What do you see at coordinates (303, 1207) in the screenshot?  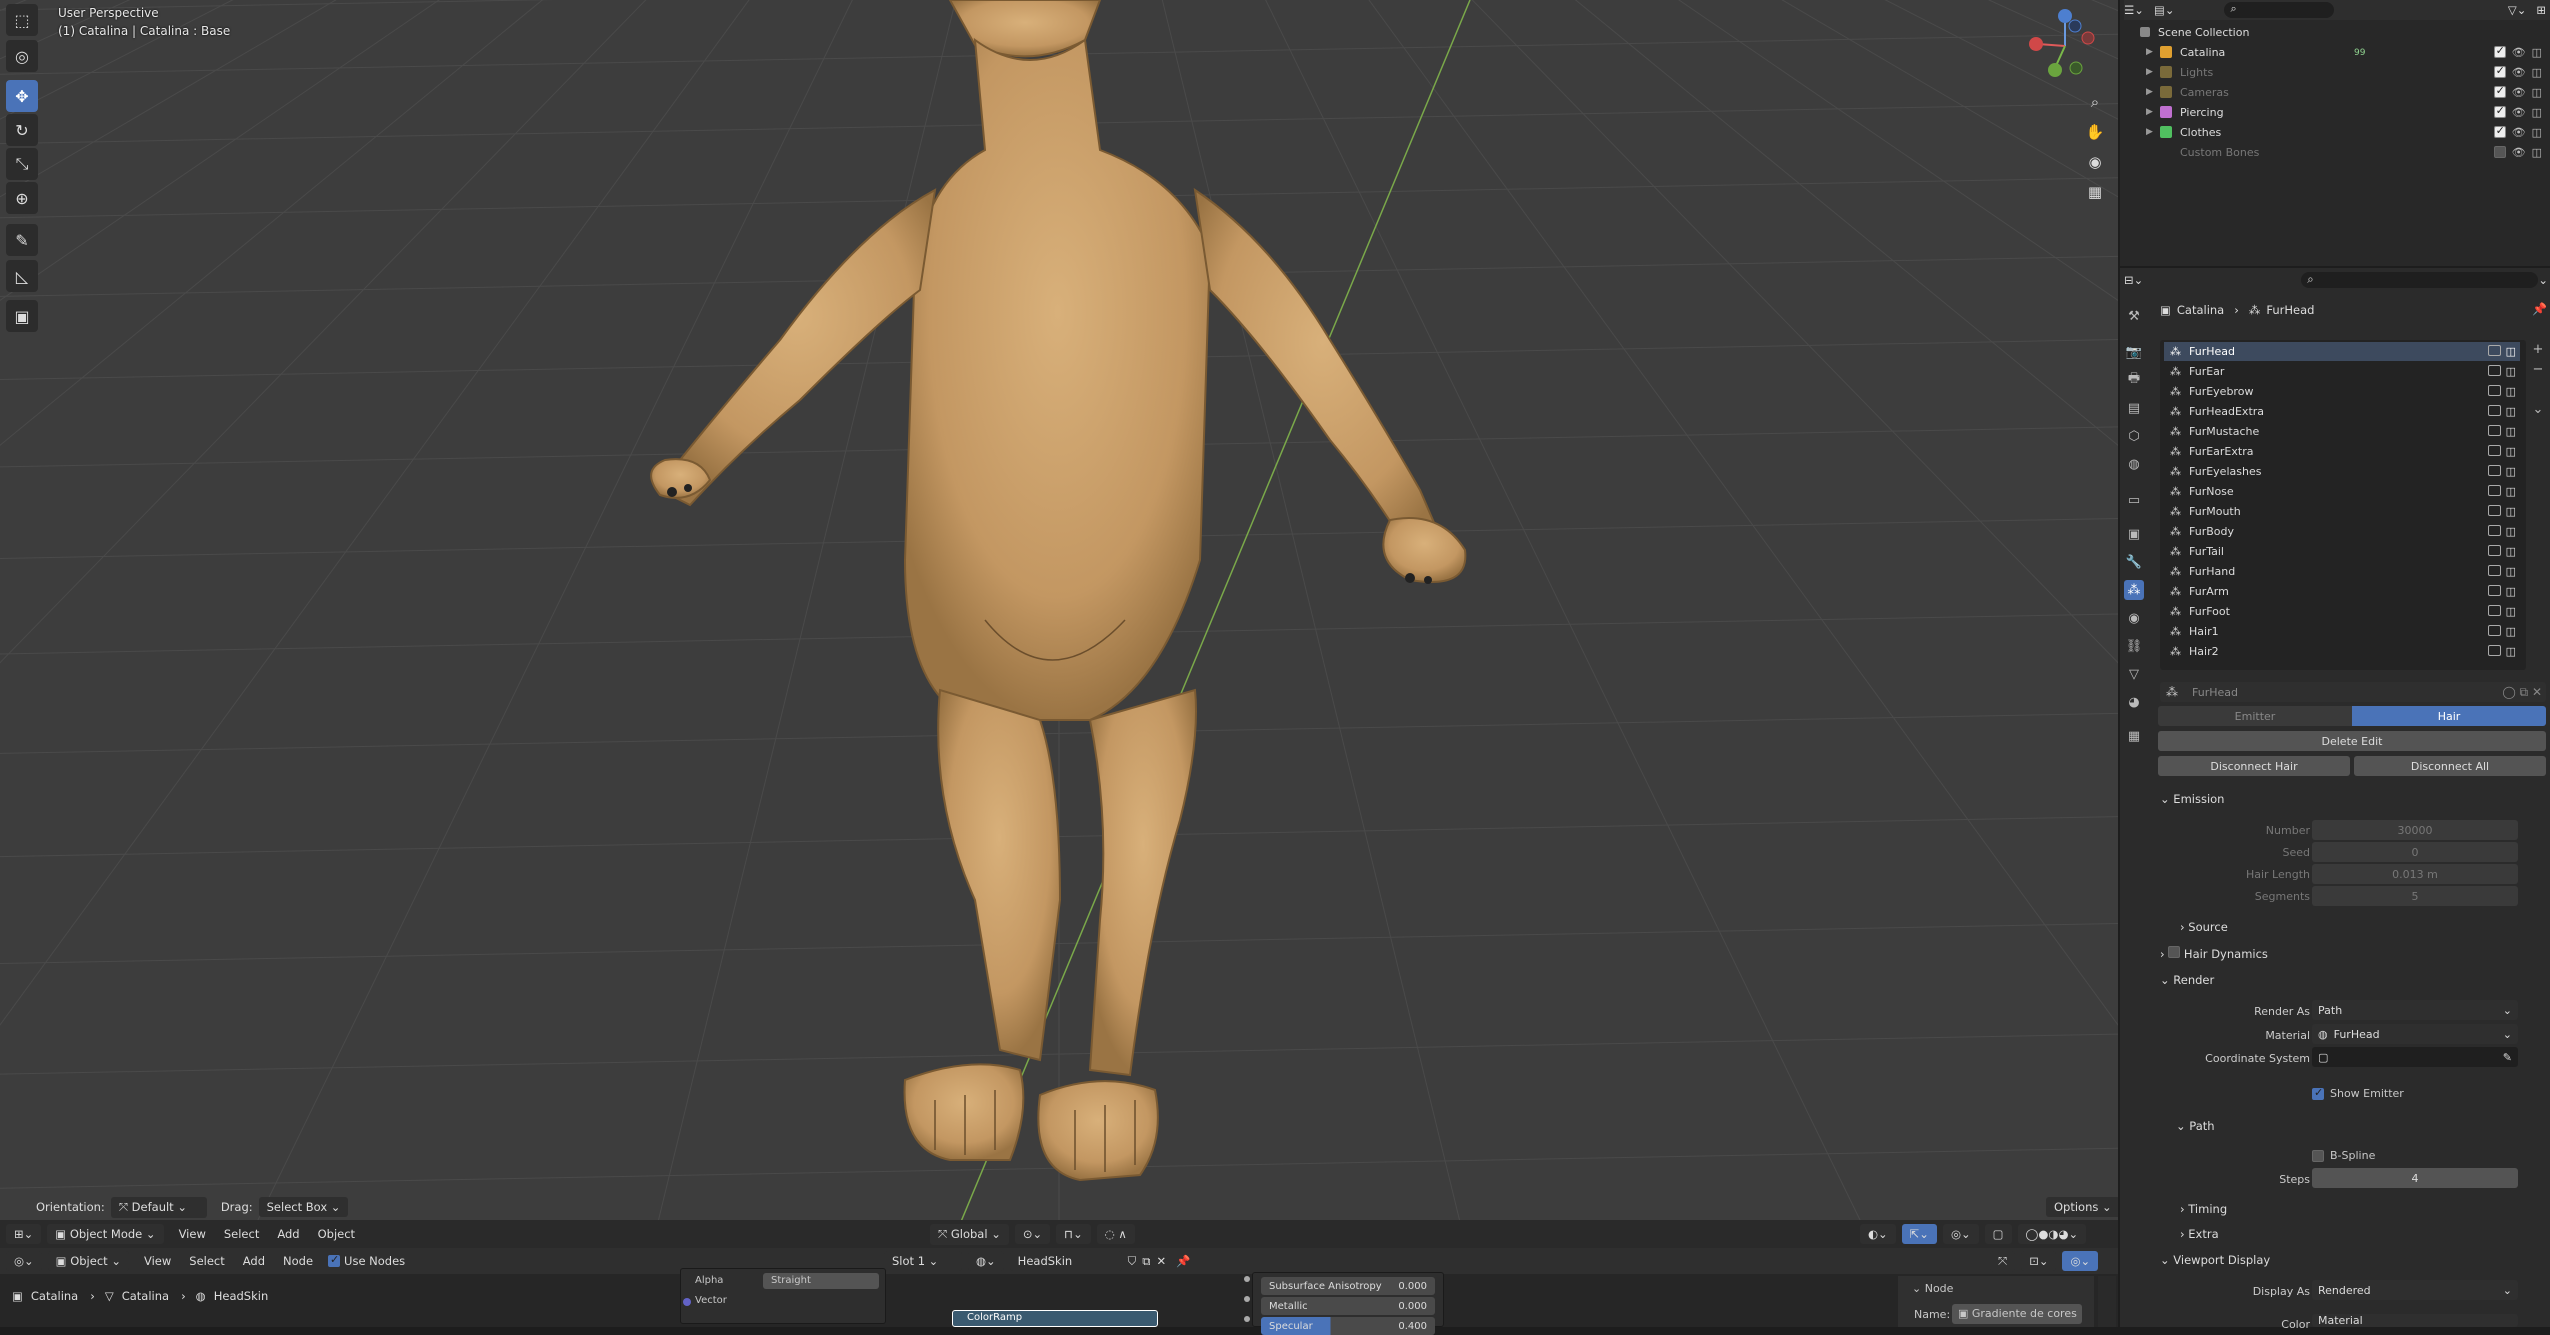 I see `drag-dropdown: Select Box ⌄` at bounding box center [303, 1207].